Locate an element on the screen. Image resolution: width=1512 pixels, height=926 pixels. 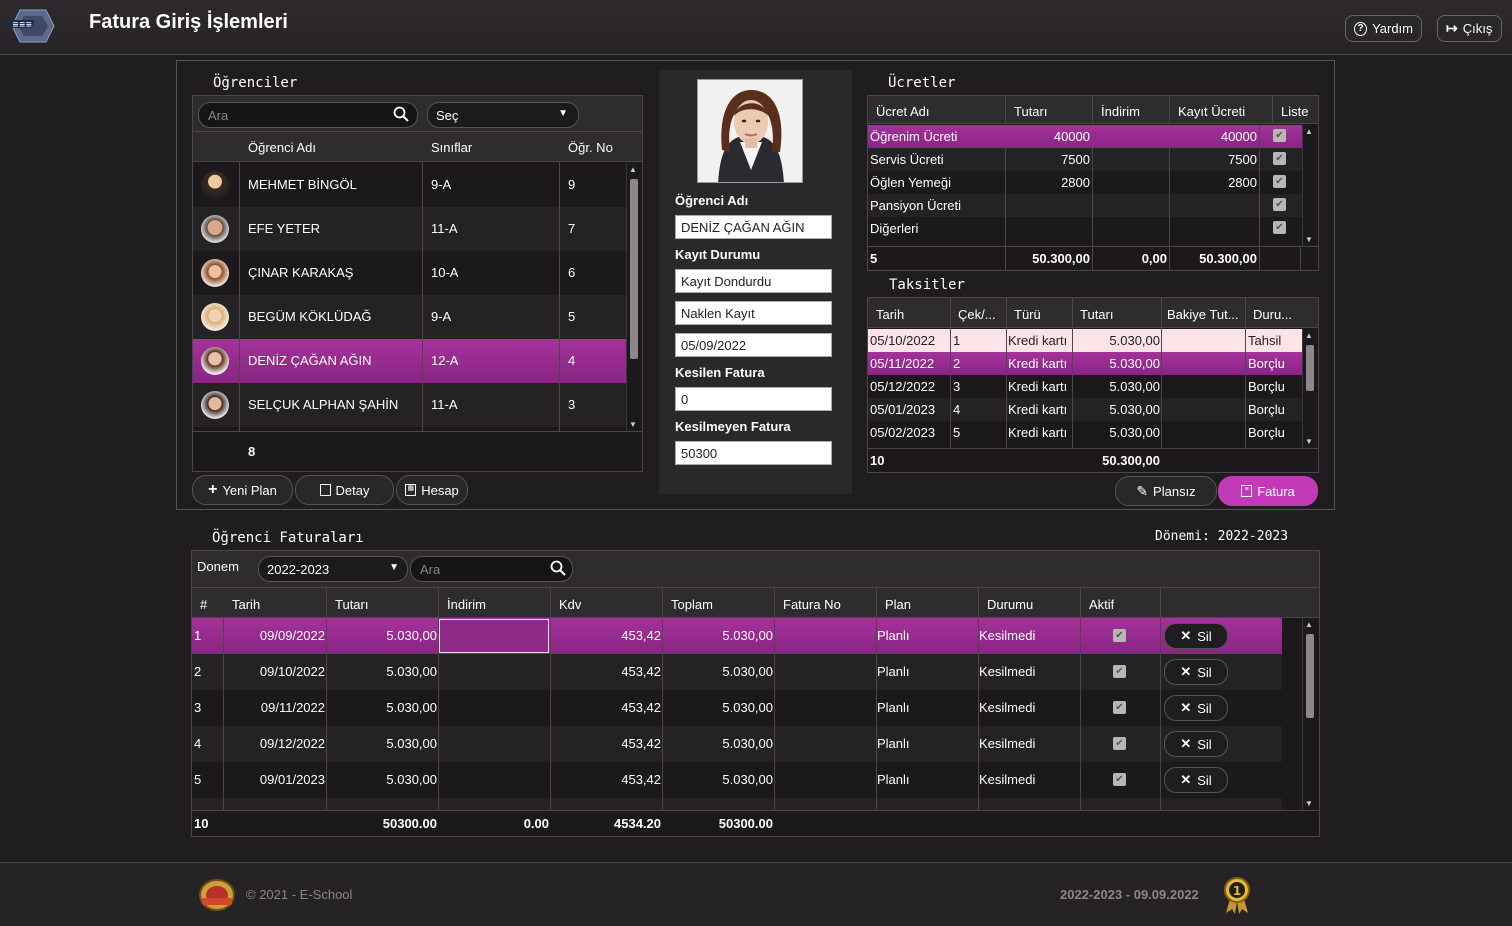
table-row-selected: DENİZ ÇAĞAN AĞIN 12-A 4 is located at coordinates (409, 361).